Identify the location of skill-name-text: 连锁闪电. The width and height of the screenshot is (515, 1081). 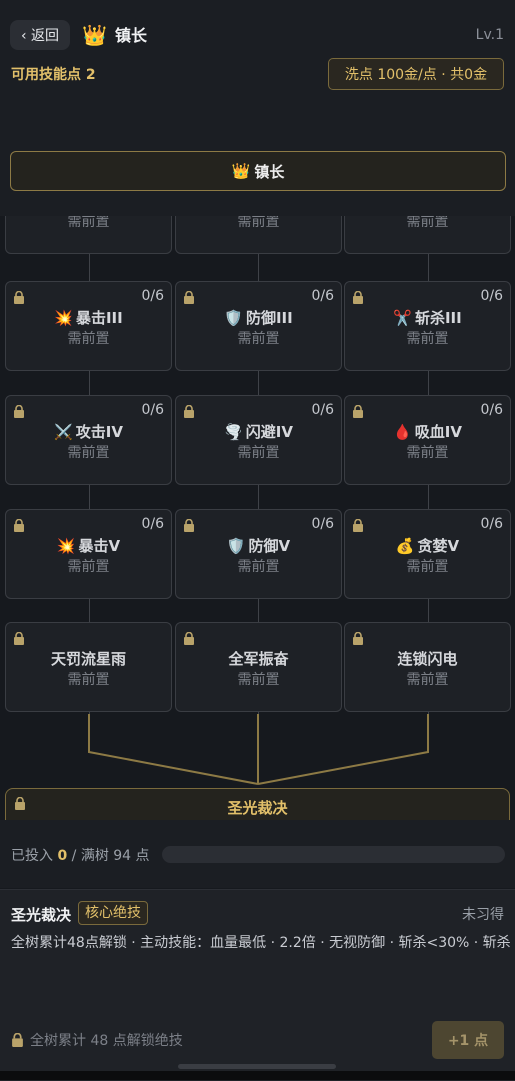
(427, 659).